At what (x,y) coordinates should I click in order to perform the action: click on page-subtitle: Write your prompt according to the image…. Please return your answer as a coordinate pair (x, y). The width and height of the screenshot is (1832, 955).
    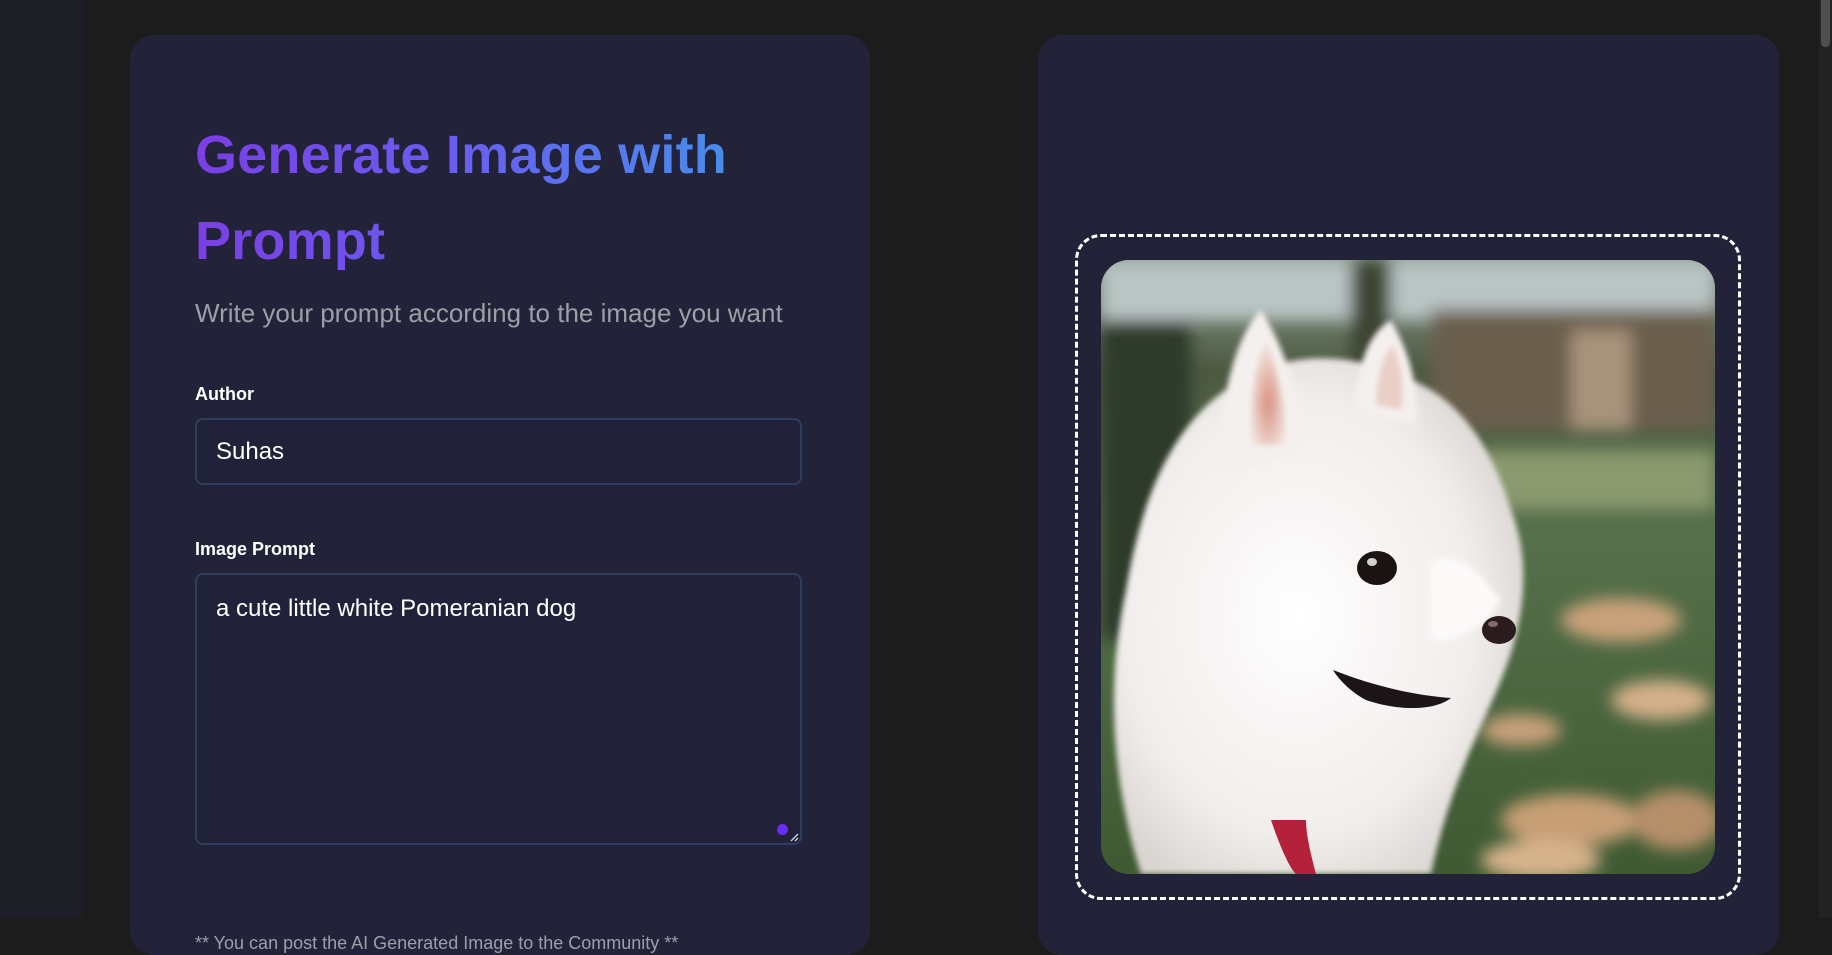
    Looking at the image, I should click on (489, 313).